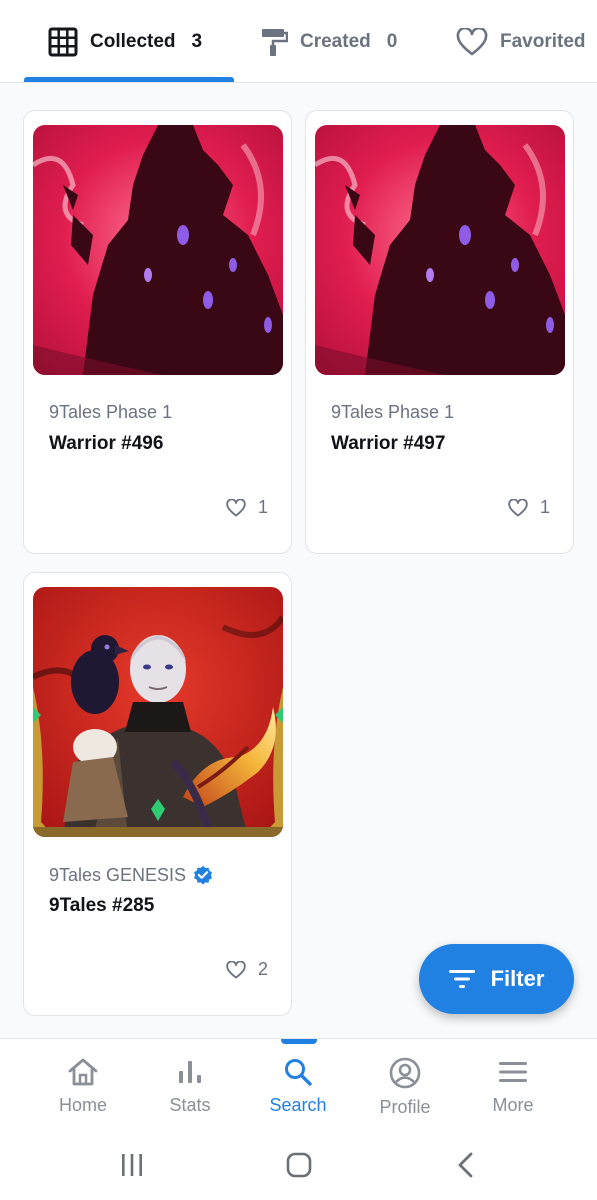 This screenshot has height=1200, width=597. What do you see at coordinates (197, 41) in the screenshot?
I see `tab-collected-count: 3` at bounding box center [197, 41].